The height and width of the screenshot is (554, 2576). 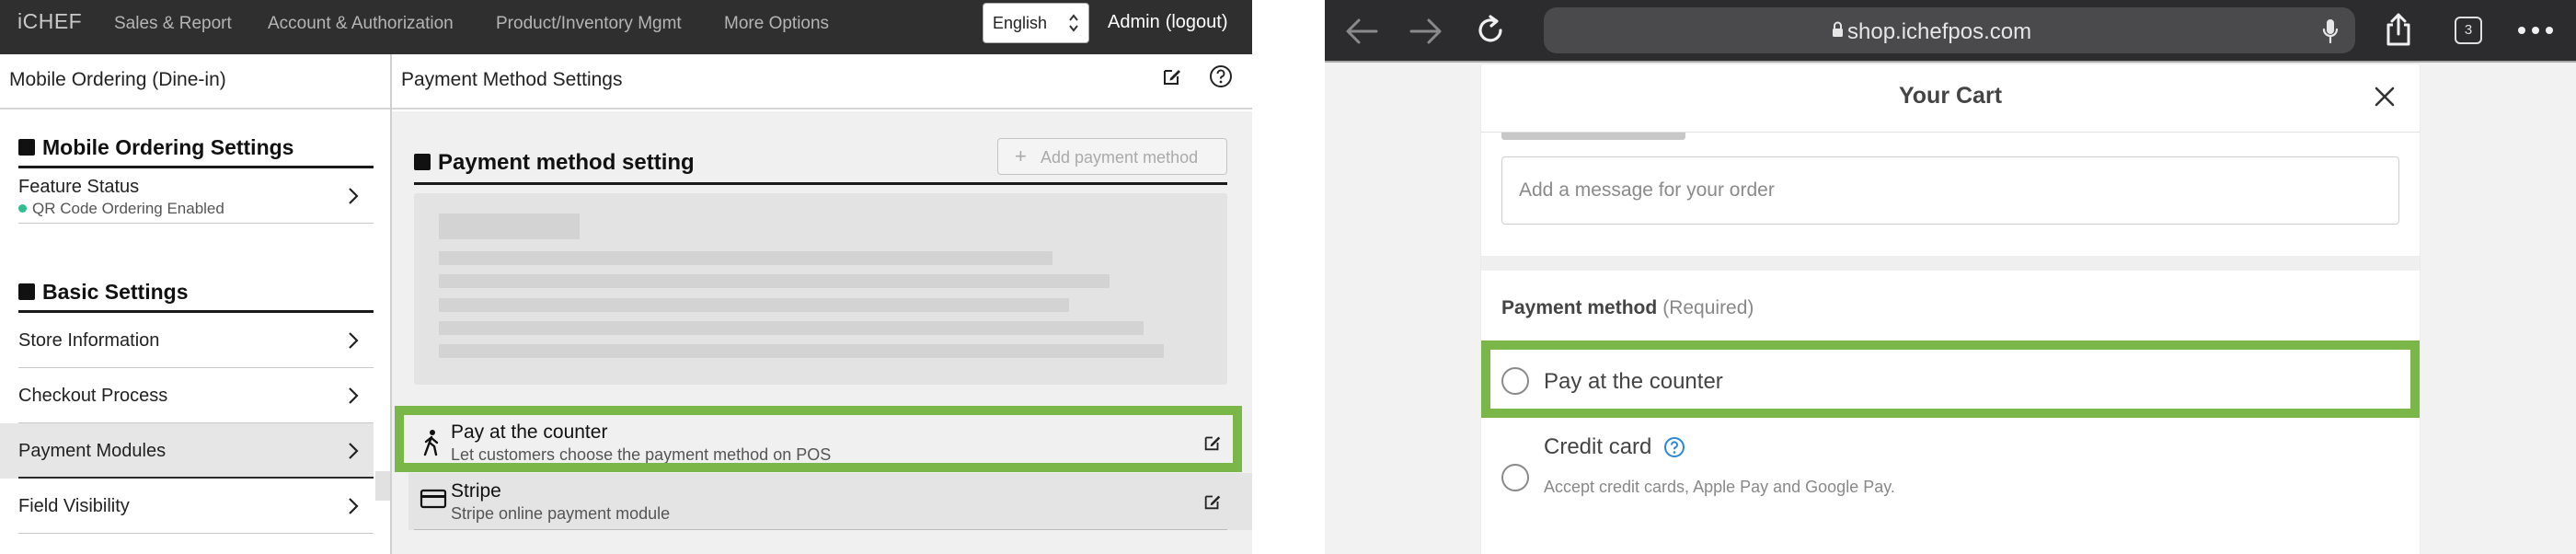 What do you see at coordinates (79, 187) in the screenshot?
I see `sidebar-item-label: Feature Status` at bounding box center [79, 187].